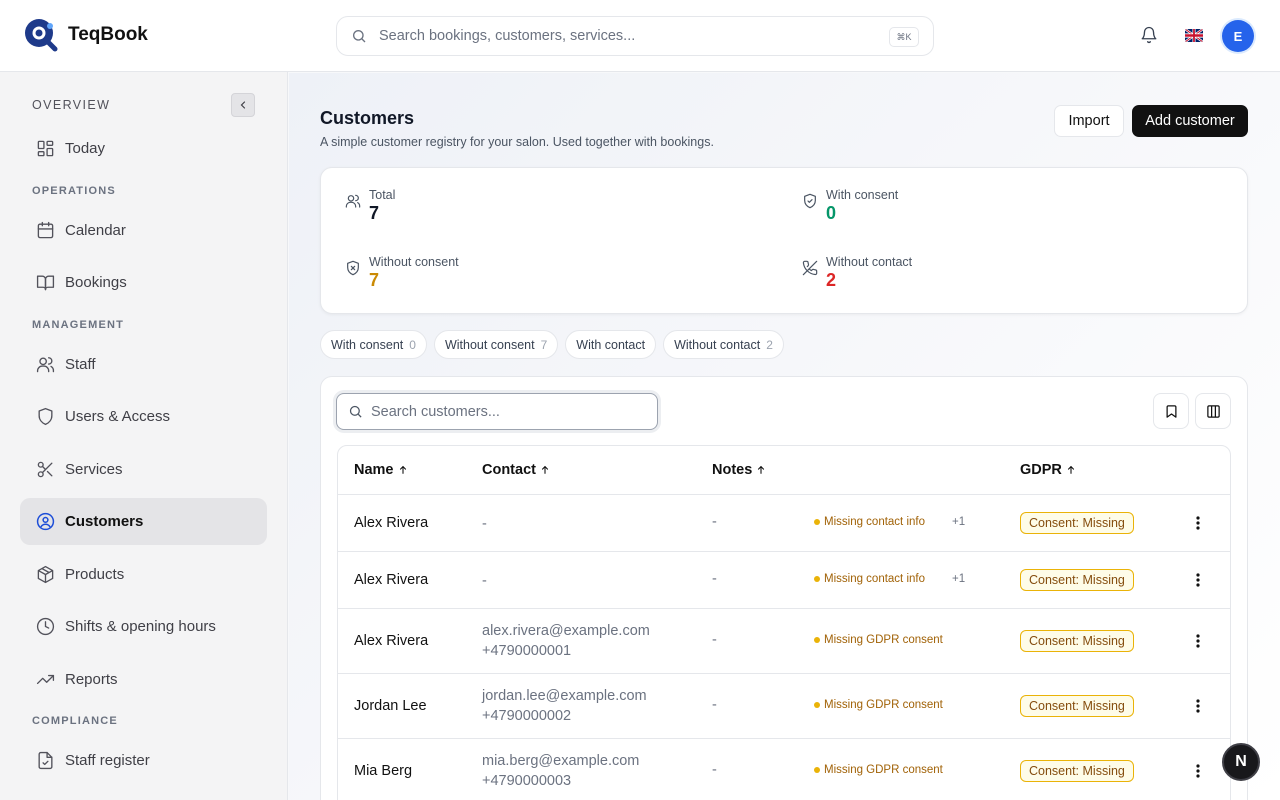 The width and height of the screenshot is (1280, 800). What do you see at coordinates (1238, 36) in the screenshot?
I see `user-avatar: E` at bounding box center [1238, 36].